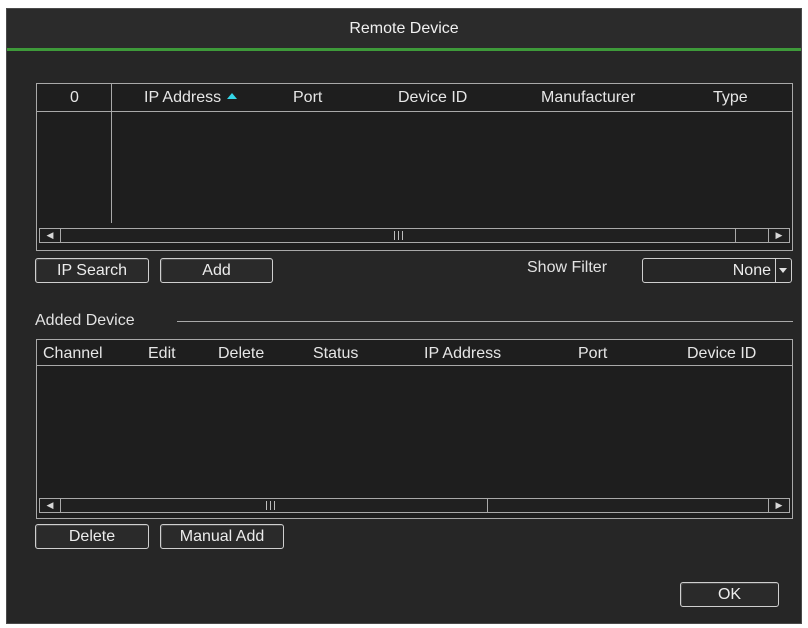  What do you see at coordinates (232, 96) in the screenshot?
I see `sort-ascending-icon` at bounding box center [232, 96].